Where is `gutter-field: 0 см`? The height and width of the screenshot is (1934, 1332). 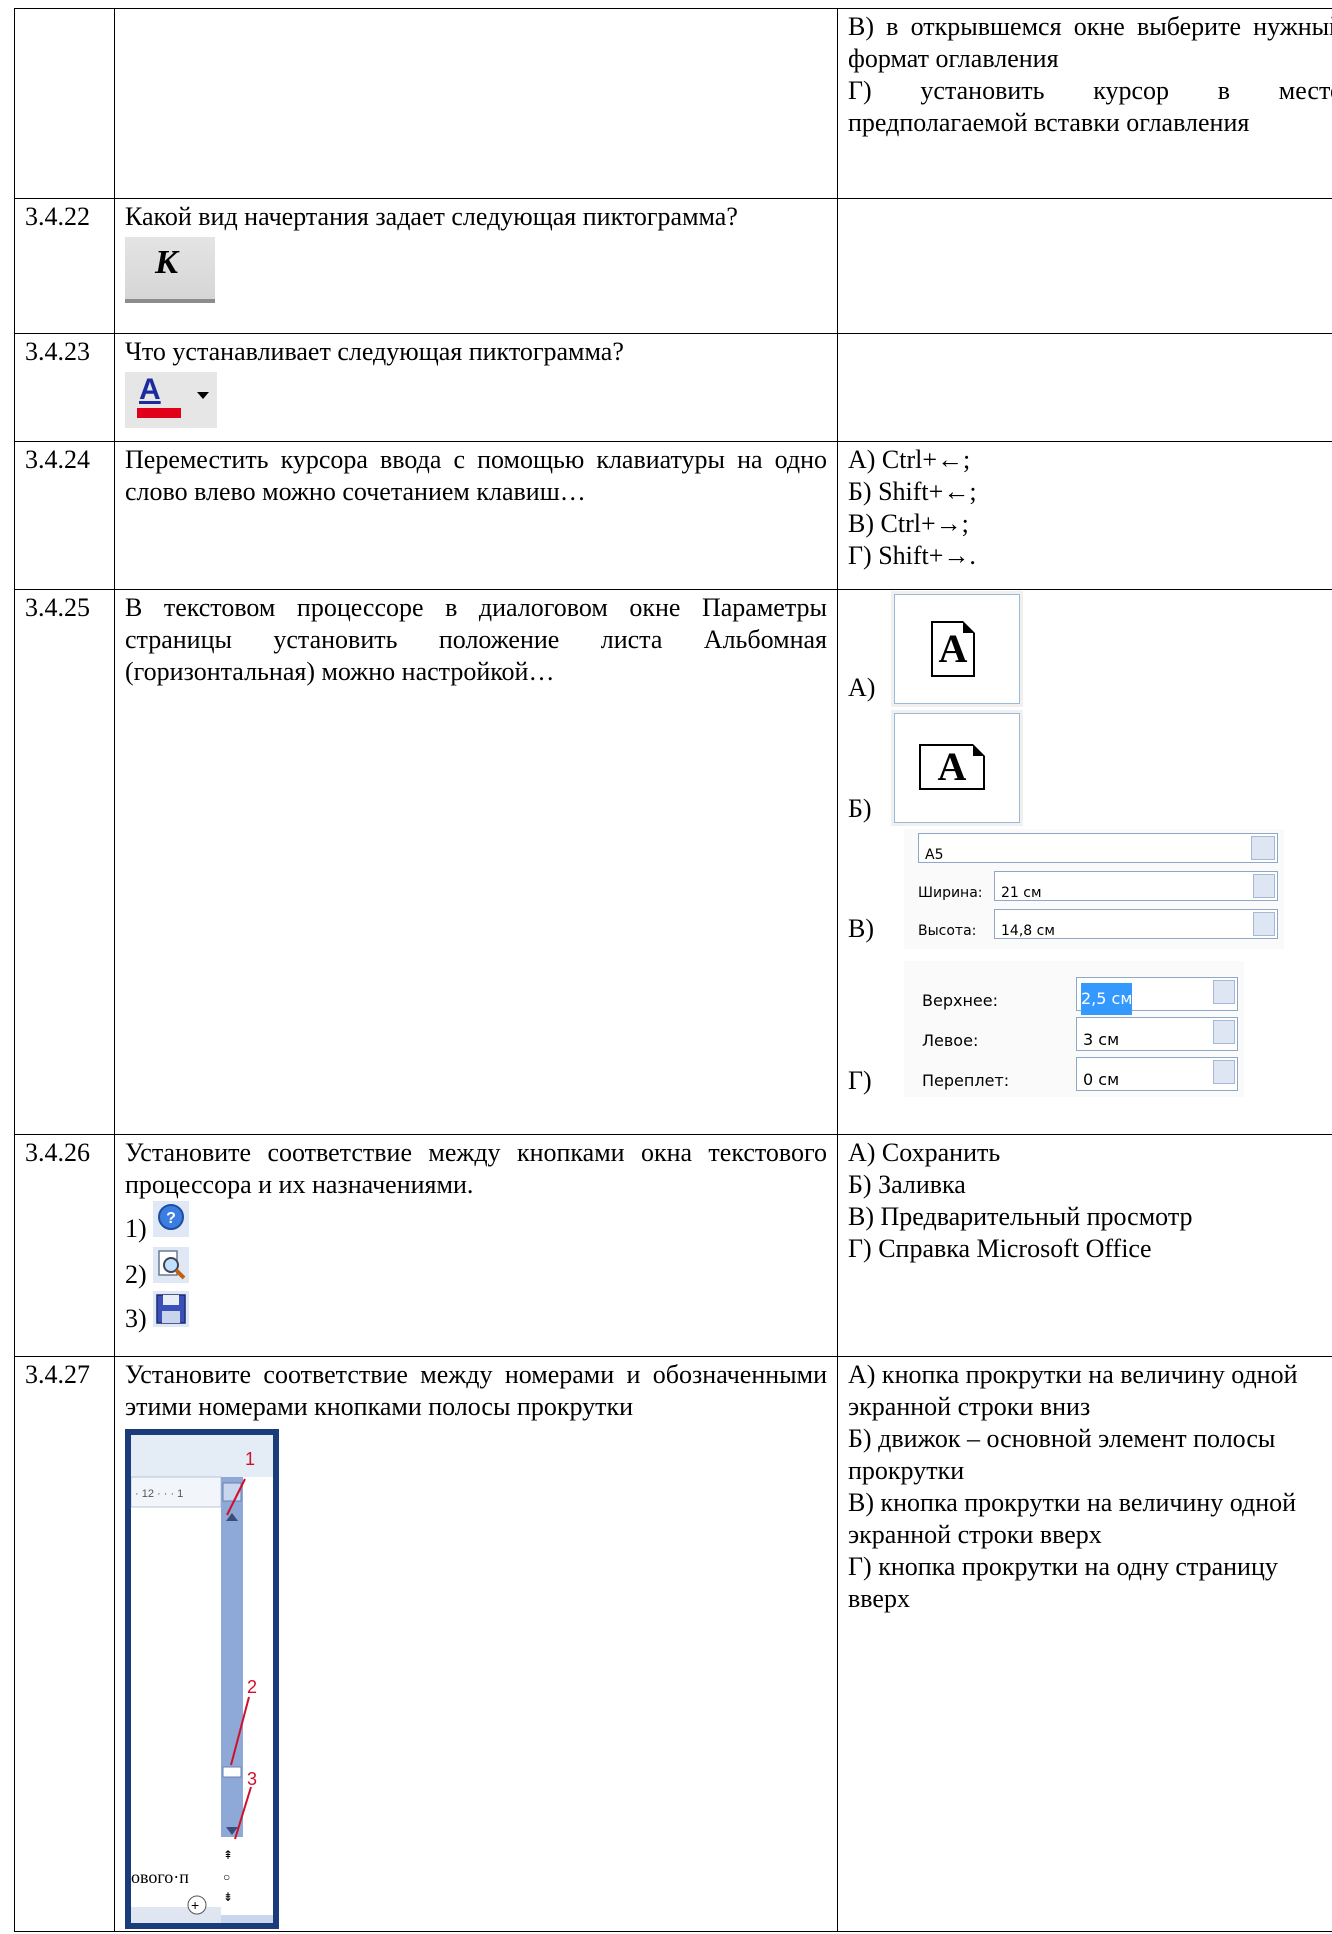
gutter-field: 0 см is located at coordinates (1157, 1074).